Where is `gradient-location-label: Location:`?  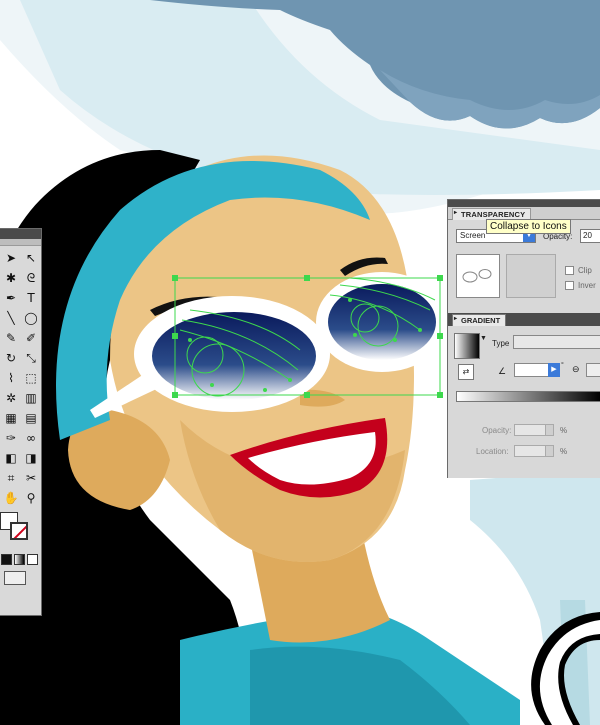 gradient-location-label: Location: is located at coordinates (492, 451).